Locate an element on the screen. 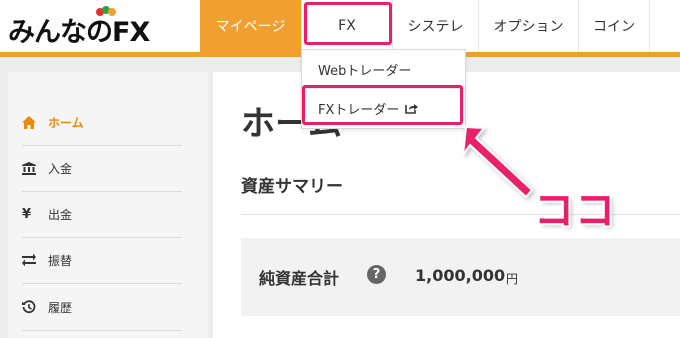 This screenshot has height=338, width=680. logo-text: みんなのFX is located at coordinates (79, 32).